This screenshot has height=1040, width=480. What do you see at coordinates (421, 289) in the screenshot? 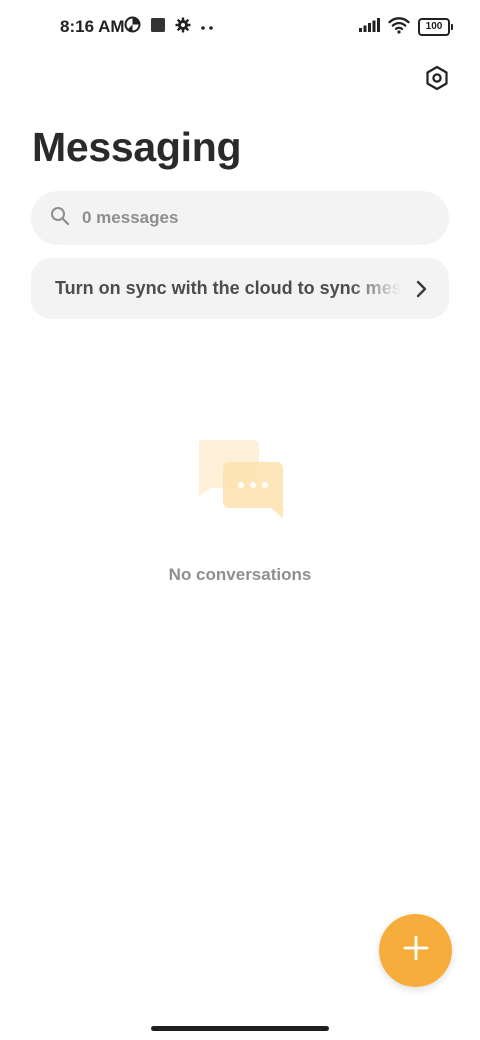
I see `chevron-right-icon` at bounding box center [421, 289].